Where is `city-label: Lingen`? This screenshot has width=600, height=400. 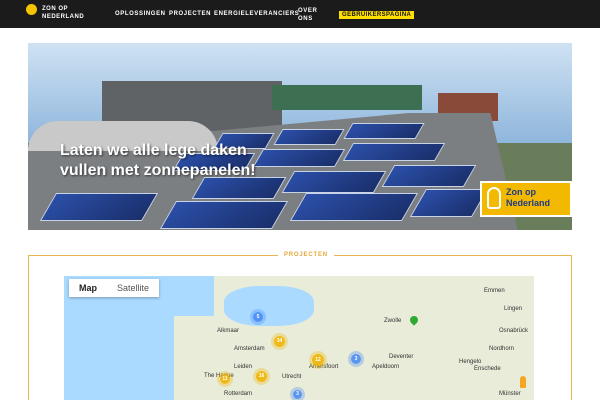
city-label: Lingen is located at coordinates (513, 309).